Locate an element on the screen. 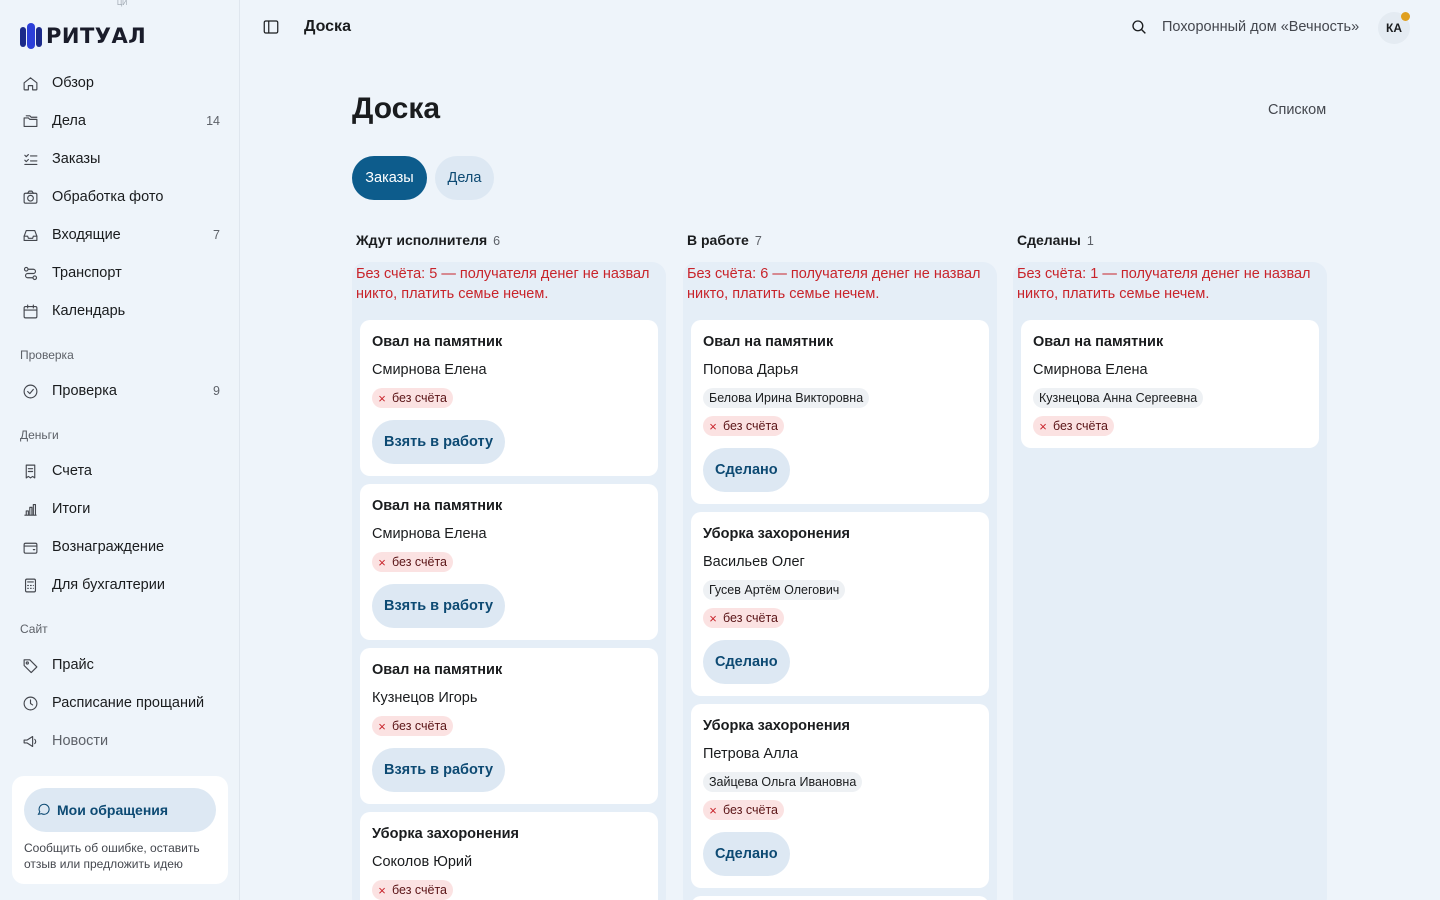 Image resolution: width=1440 pixels, height=900 pixels. sidebar-item-schedule: Расписание прощаний is located at coordinates (120, 703).